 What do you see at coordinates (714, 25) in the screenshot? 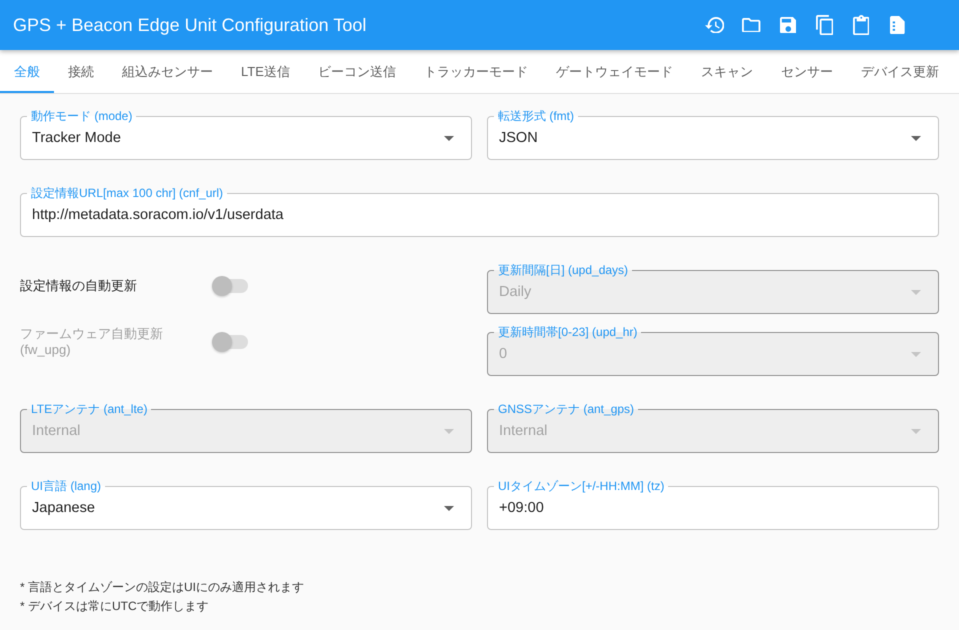
I see `history-icon` at bounding box center [714, 25].